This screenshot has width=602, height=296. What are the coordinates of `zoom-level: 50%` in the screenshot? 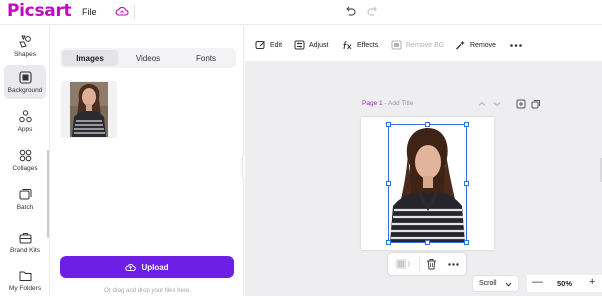 It's located at (564, 283).